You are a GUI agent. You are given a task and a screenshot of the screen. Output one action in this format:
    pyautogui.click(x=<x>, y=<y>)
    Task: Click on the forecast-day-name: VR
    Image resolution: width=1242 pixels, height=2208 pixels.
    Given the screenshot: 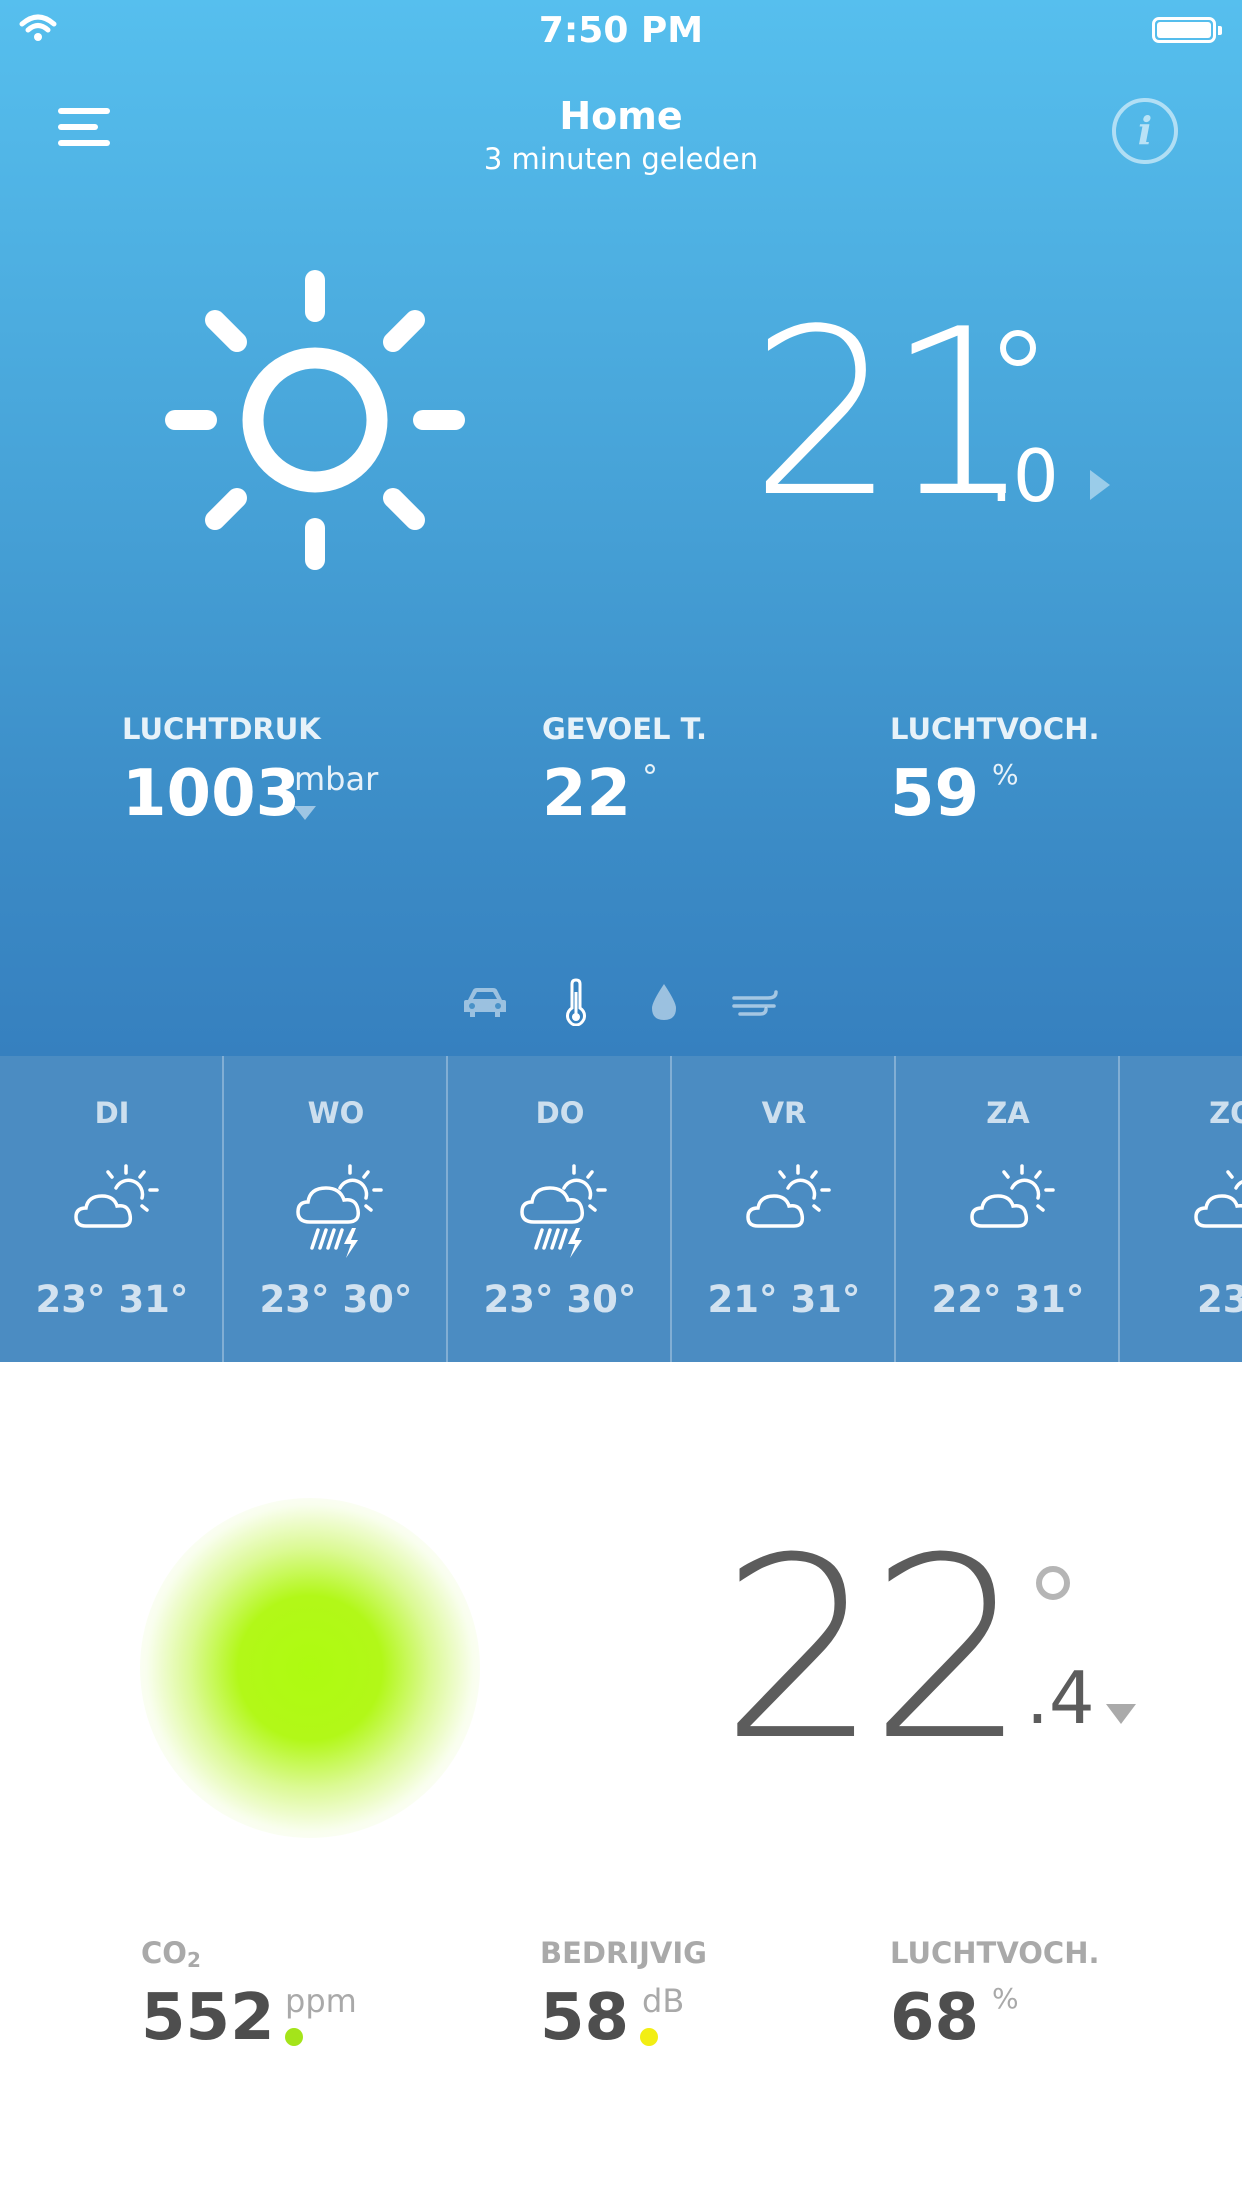 What is the action you would take?
    pyautogui.click(x=784, y=1113)
    